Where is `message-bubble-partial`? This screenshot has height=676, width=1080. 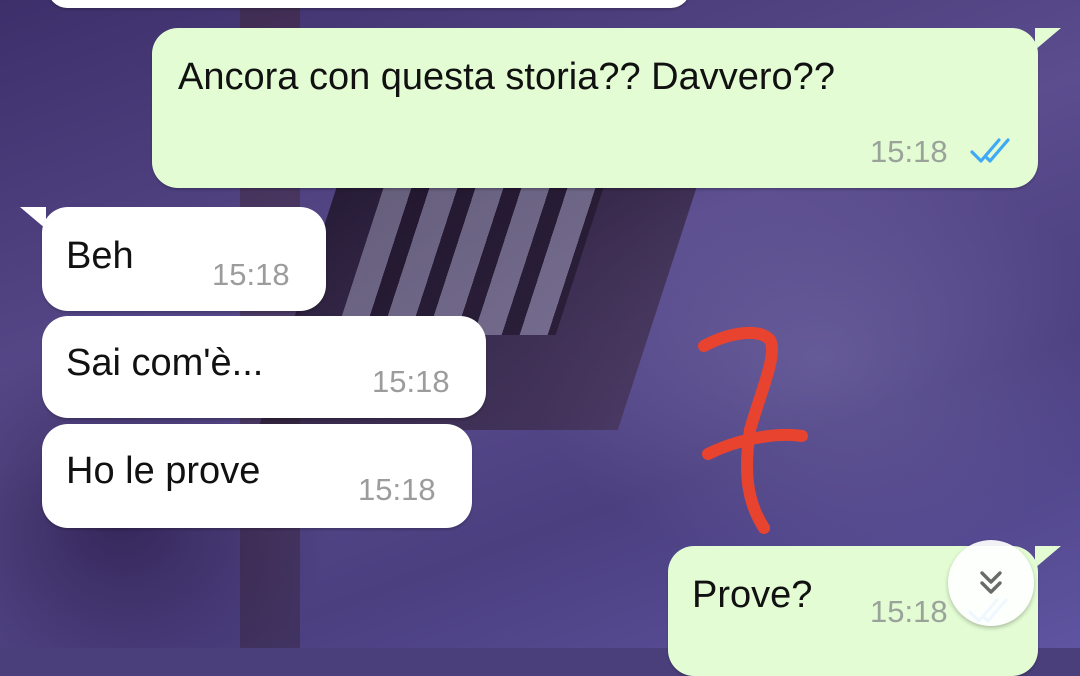
message-bubble-partial is located at coordinates (369, 4).